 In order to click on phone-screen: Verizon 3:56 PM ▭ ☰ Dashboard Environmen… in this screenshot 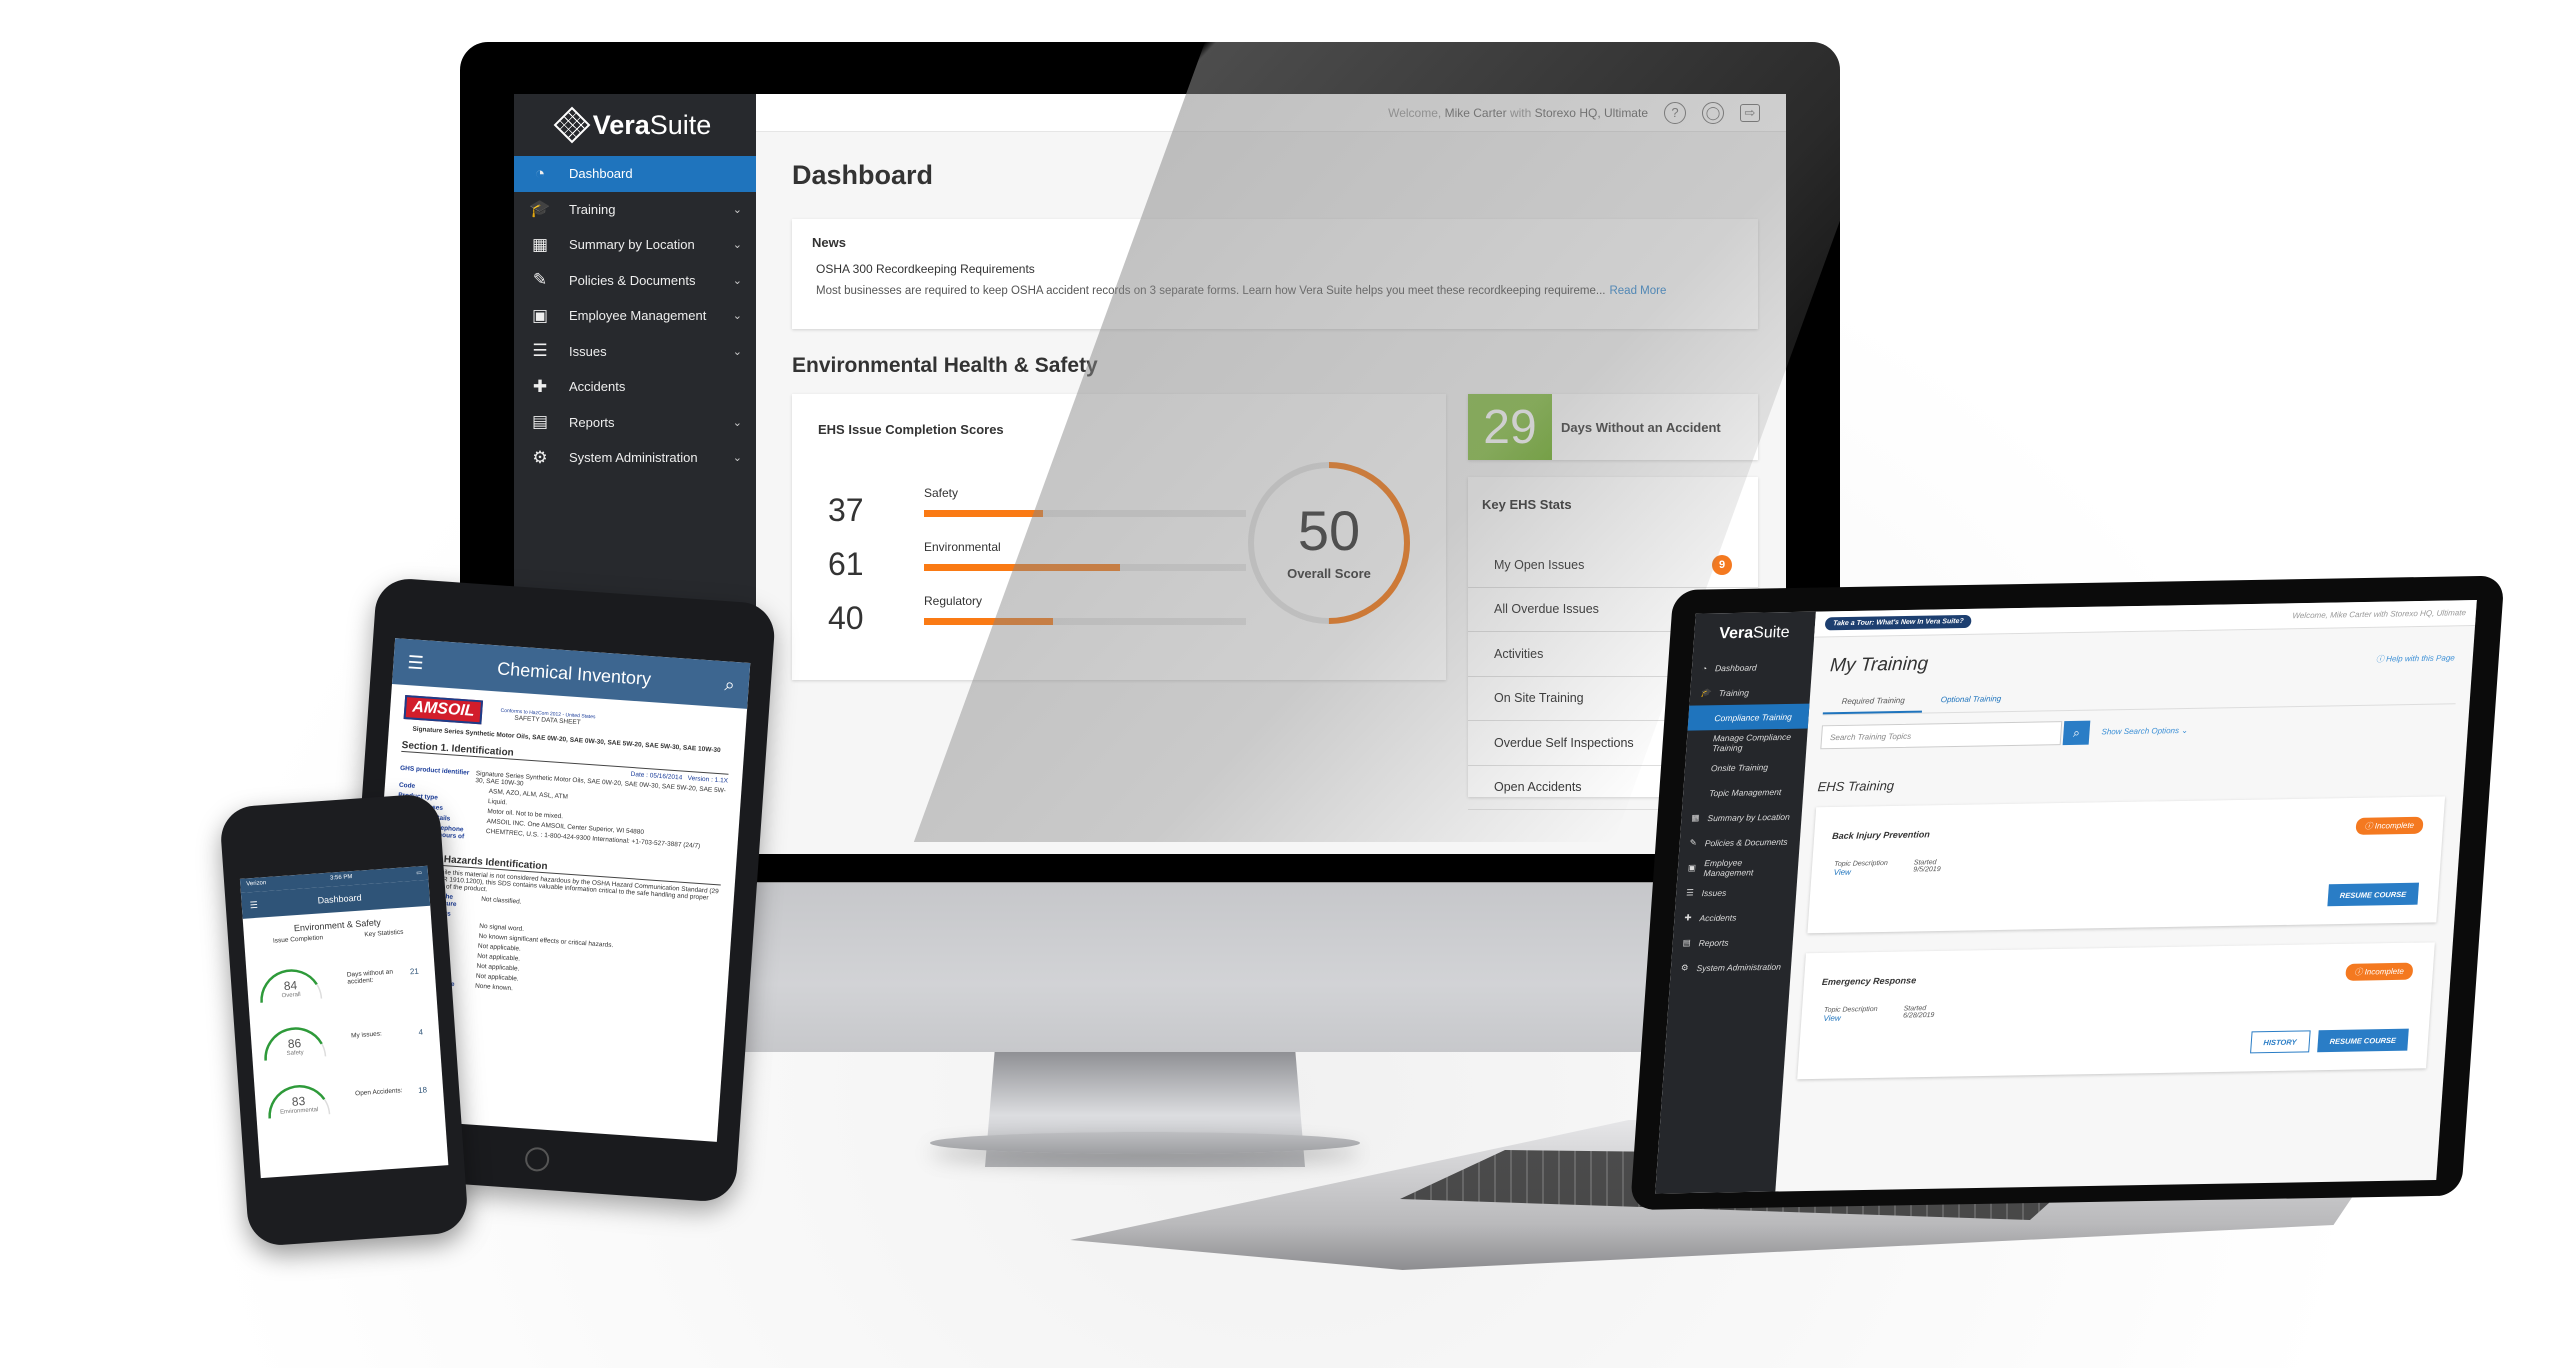, I will do `click(344, 1022)`.